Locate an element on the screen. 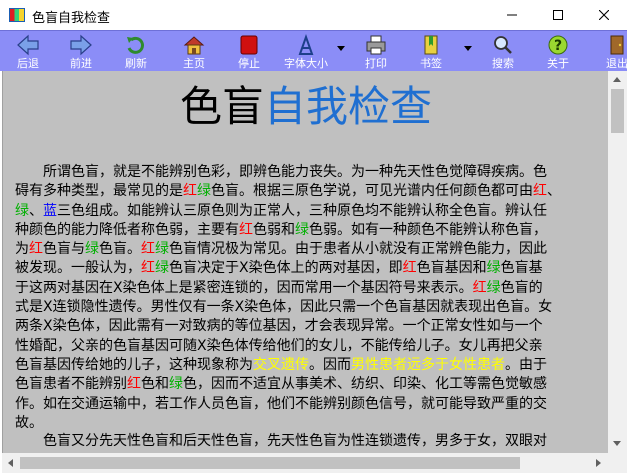  scrollbar-corner is located at coordinates (617, 463).